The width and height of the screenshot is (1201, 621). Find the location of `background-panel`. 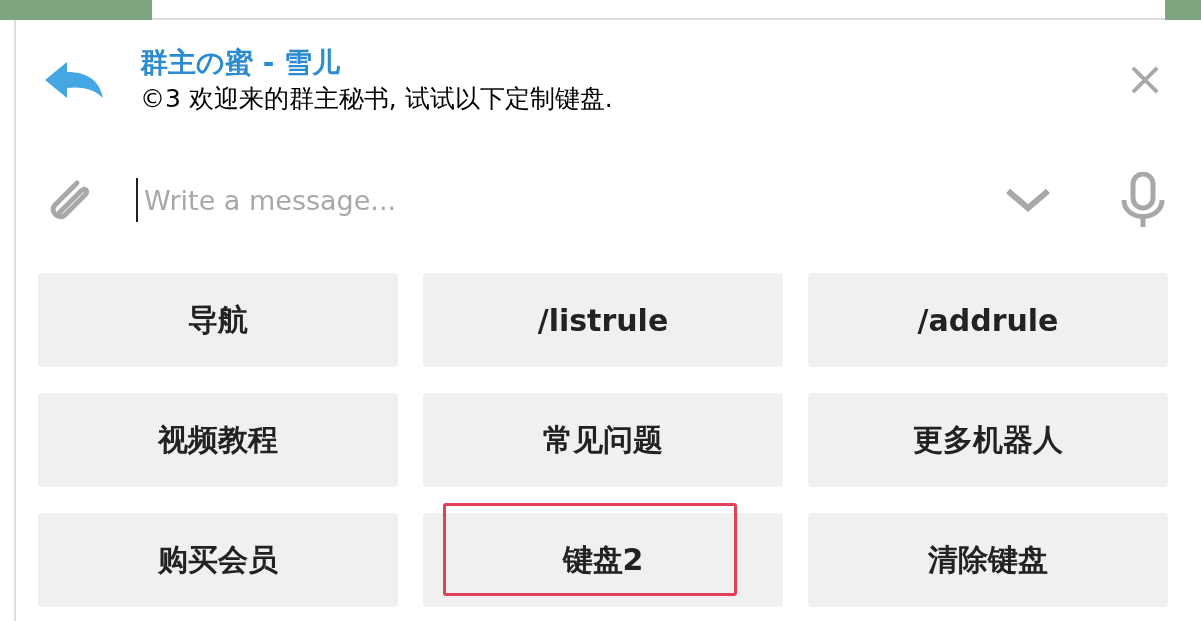

background-panel is located at coordinates (1183, 10).